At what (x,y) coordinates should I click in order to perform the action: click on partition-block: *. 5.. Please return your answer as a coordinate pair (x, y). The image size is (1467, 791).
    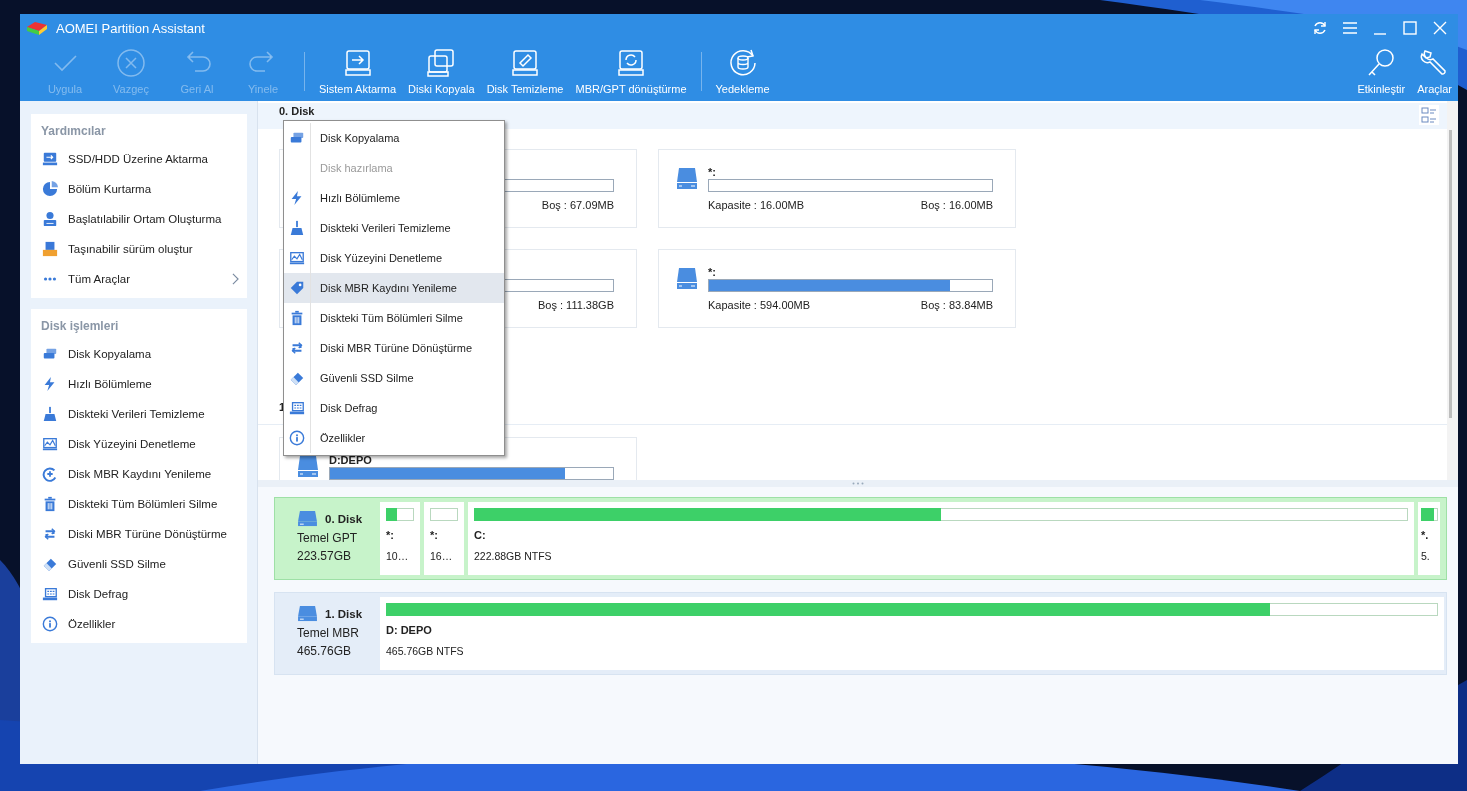
    Looking at the image, I should click on (1429, 538).